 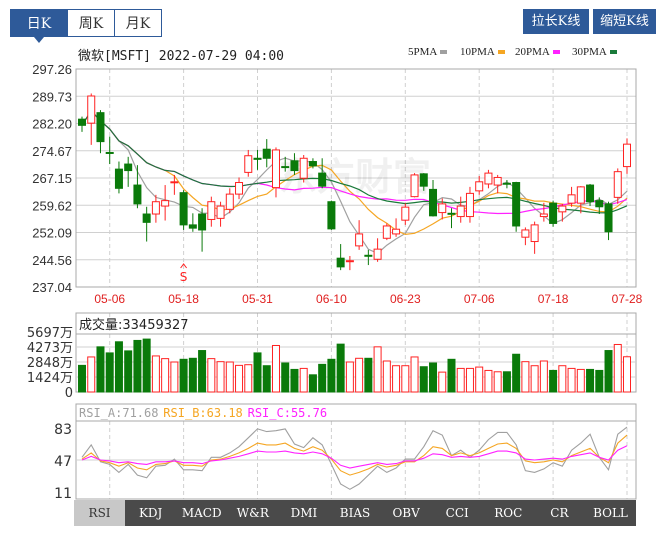 What do you see at coordinates (508, 513) in the screenshot?
I see `indicator-tab-roc: ROC` at bounding box center [508, 513].